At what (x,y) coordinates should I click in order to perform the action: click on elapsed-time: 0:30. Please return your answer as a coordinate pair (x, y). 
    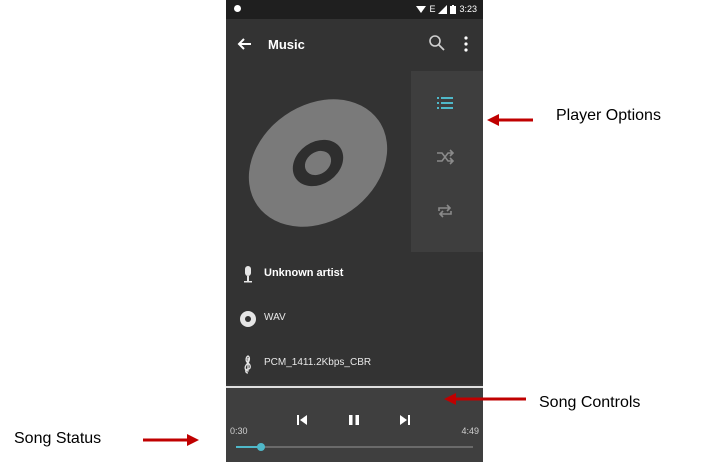
    Looking at the image, I should click on (239, 431).